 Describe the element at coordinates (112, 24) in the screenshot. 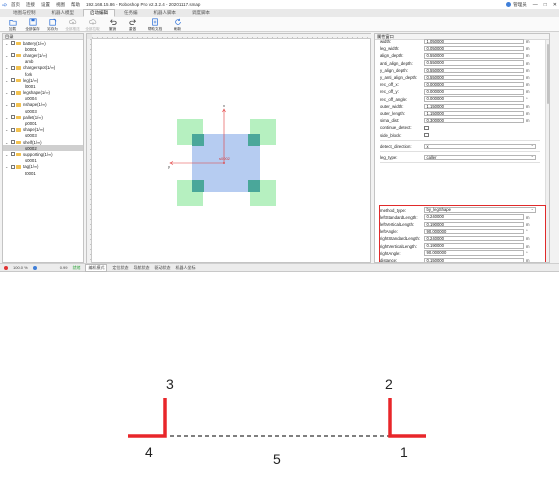

I see `undo-button: 撤销` at that location.